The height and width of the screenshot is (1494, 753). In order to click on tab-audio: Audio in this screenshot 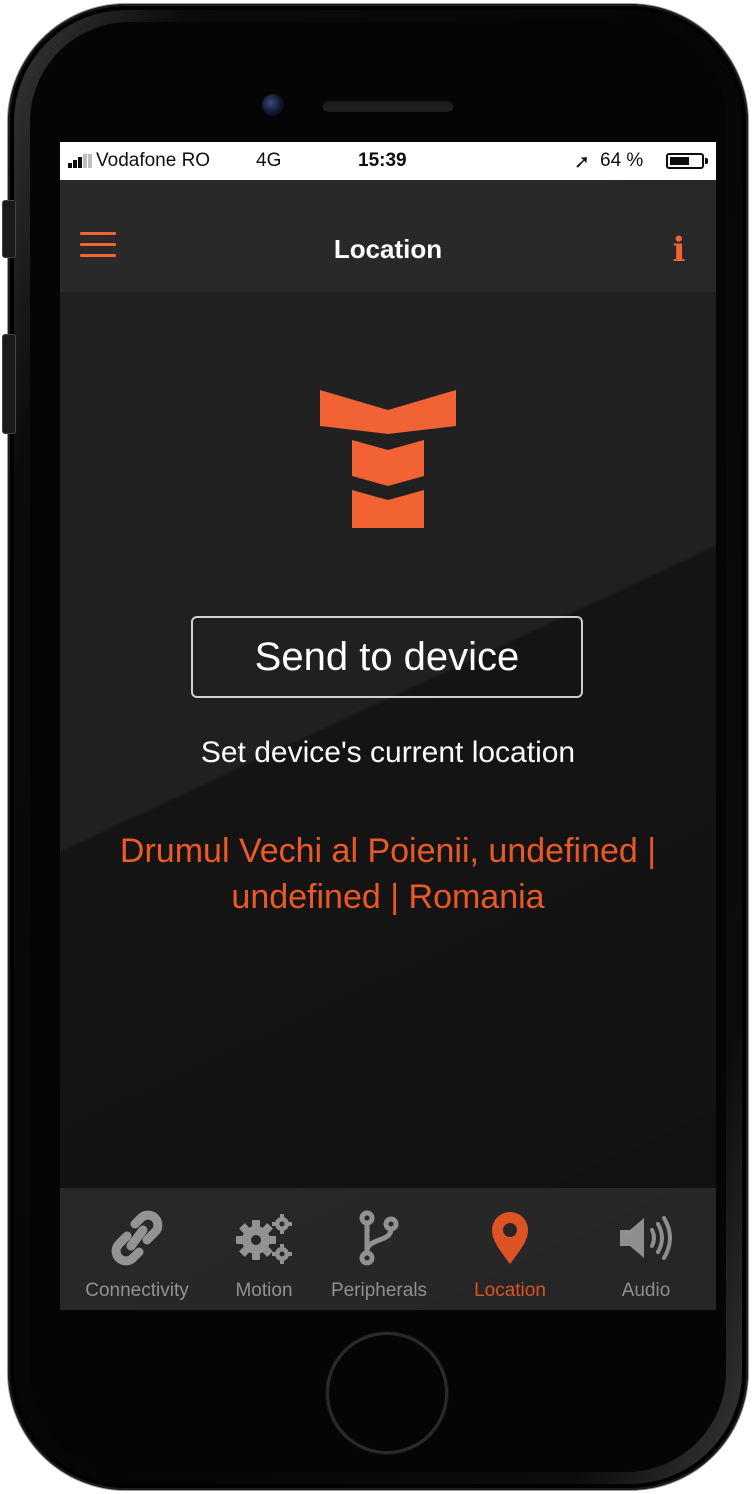, I will do `click(646, 1249)`.